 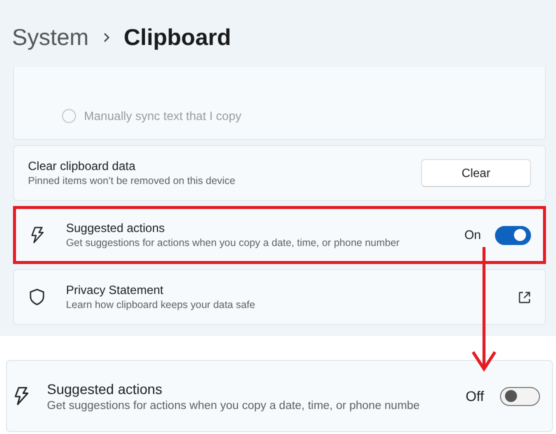 I want to click on setting-description: Pinned items won’t be removed on this device, so click(x=132, y=181).